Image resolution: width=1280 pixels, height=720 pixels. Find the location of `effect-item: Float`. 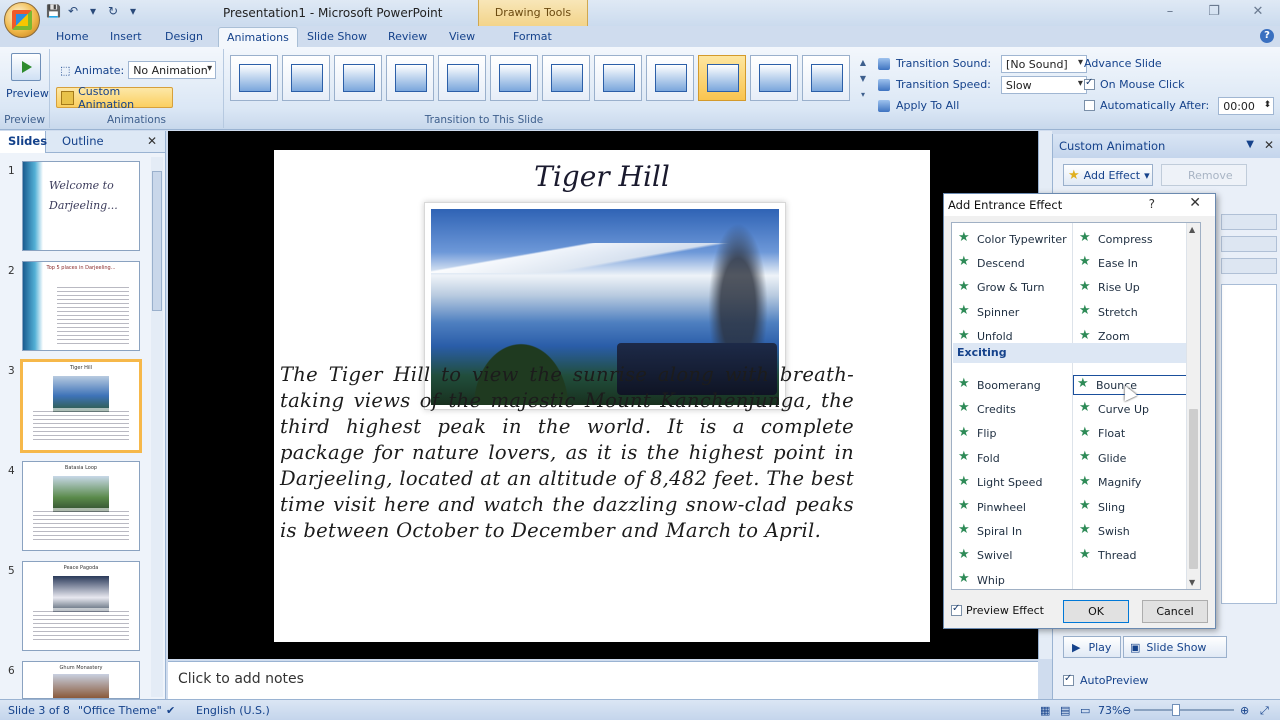

effect-item: Float is located at coordinates (1102, 434).